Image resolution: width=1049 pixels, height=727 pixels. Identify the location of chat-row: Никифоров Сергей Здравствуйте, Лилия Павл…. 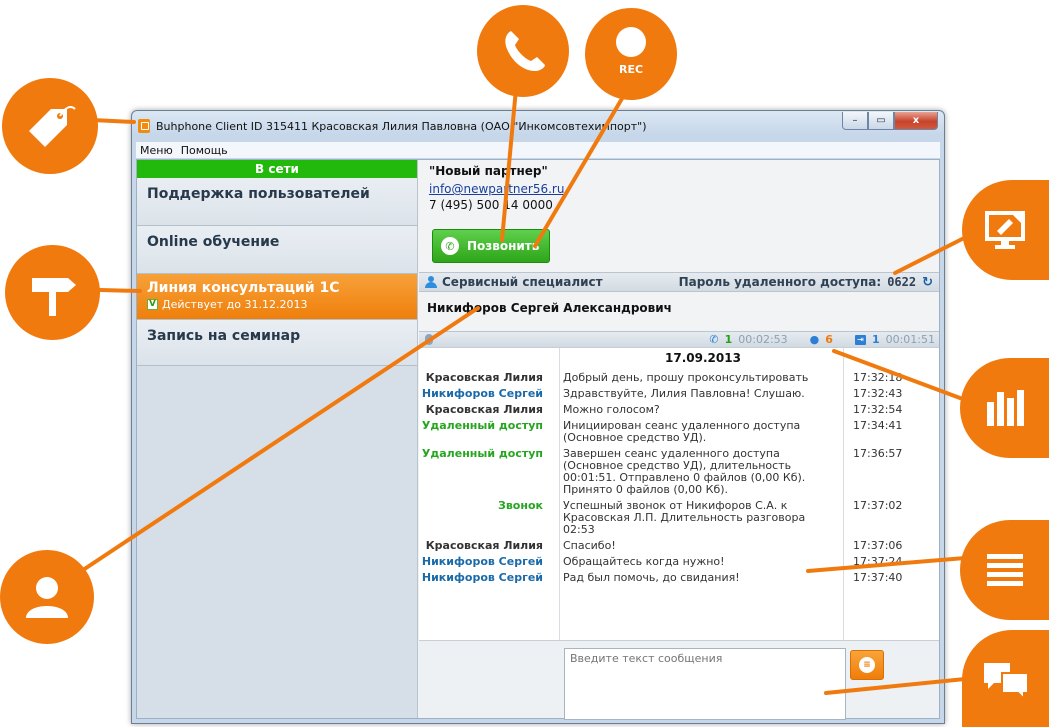
(679, 394).